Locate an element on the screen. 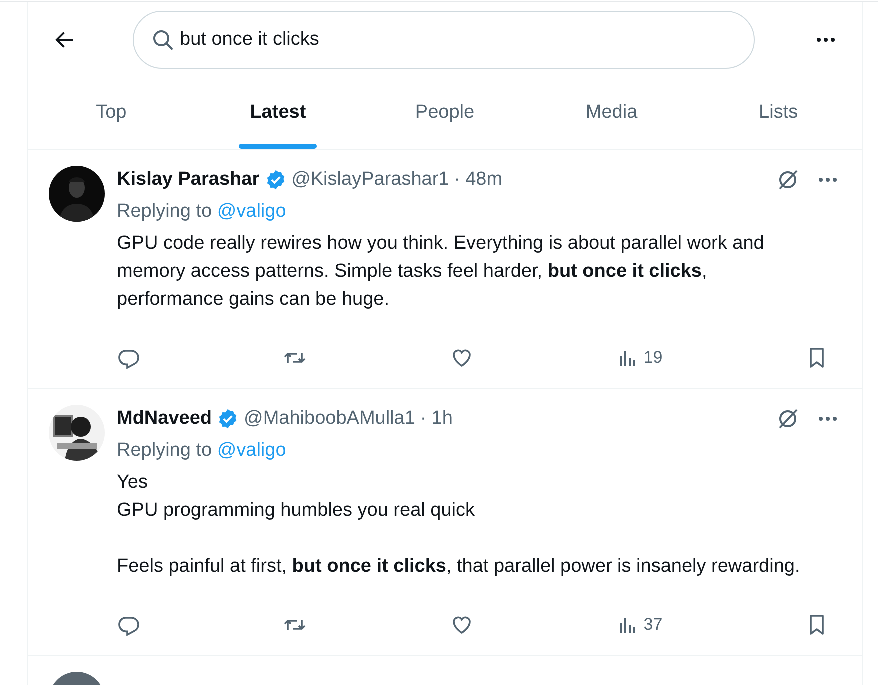  post-text: Yes GPU programming humbles you real quick is located at coordinates (296, 497).